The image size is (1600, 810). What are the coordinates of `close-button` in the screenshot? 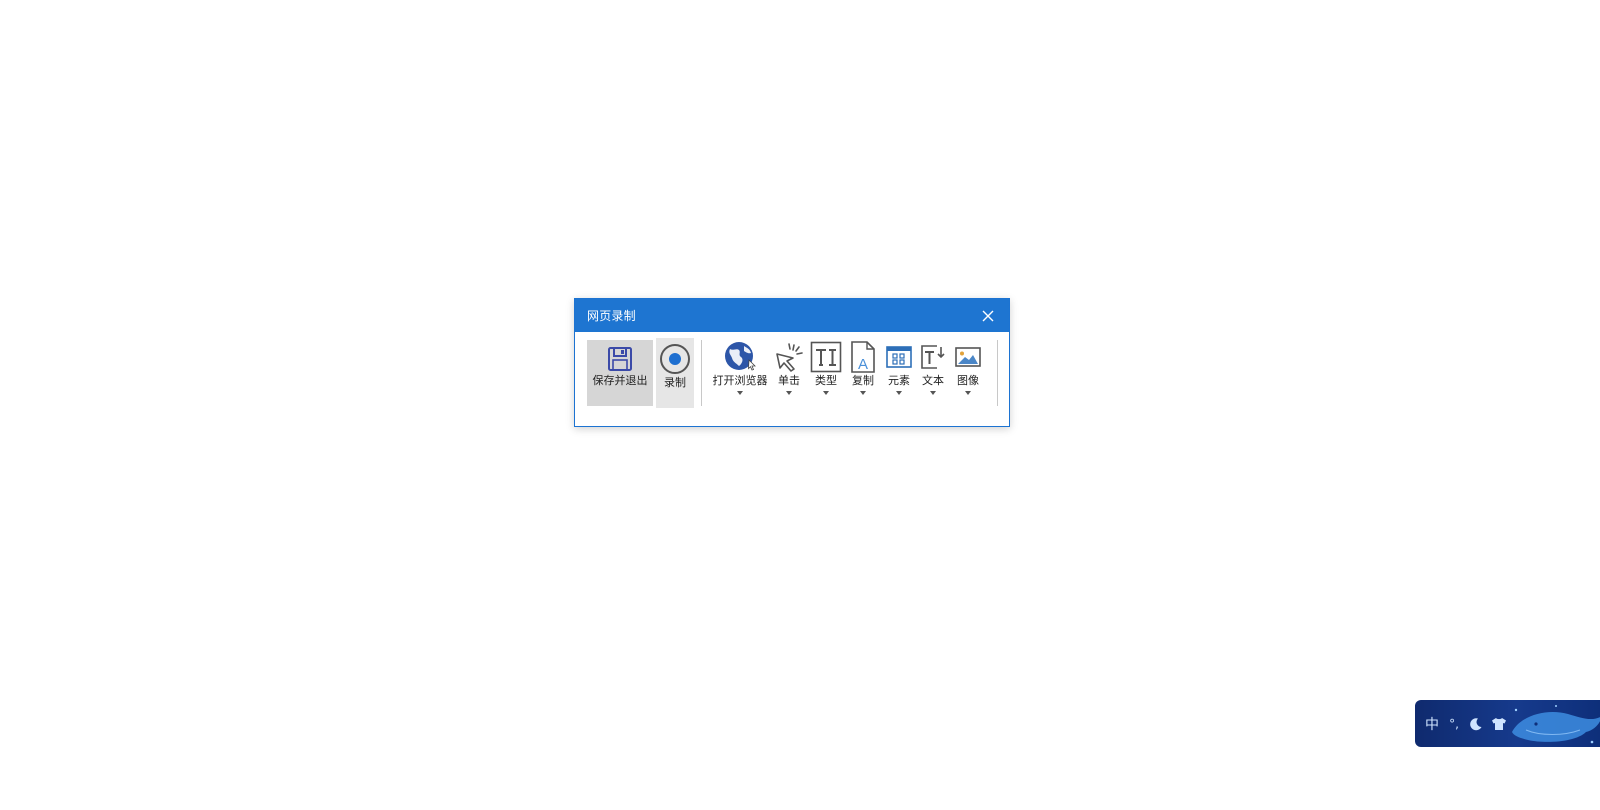 It's located at (988, 316).